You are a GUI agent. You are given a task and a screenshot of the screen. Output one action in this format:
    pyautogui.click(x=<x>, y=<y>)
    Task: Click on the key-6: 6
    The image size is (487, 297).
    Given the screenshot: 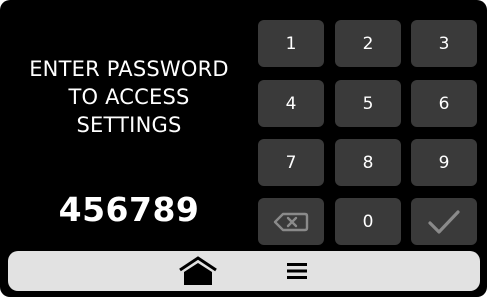 What is the action you would take?
    pyautogui.click(x=444, y=103)
    